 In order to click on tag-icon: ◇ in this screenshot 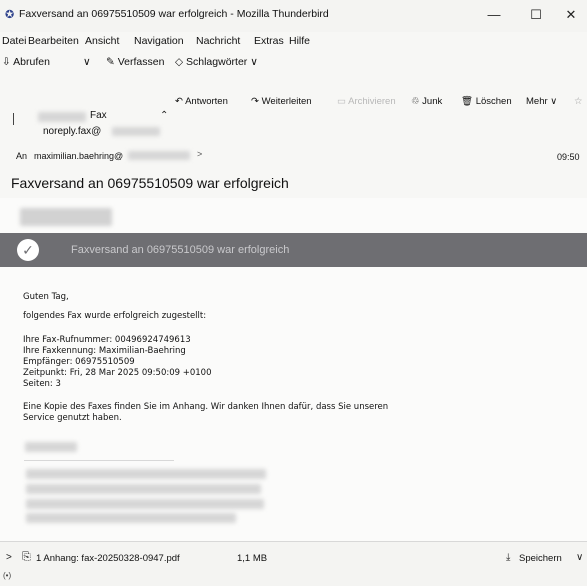, I will do `click(179, 62)`.